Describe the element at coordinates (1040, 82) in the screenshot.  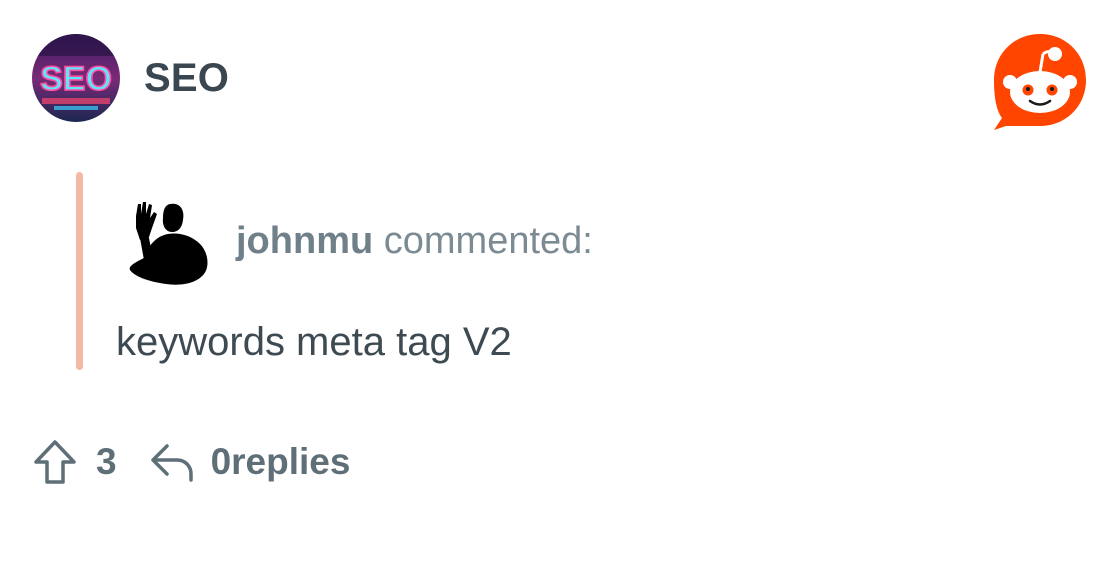
I see `reddit-logo-icon` at that location.